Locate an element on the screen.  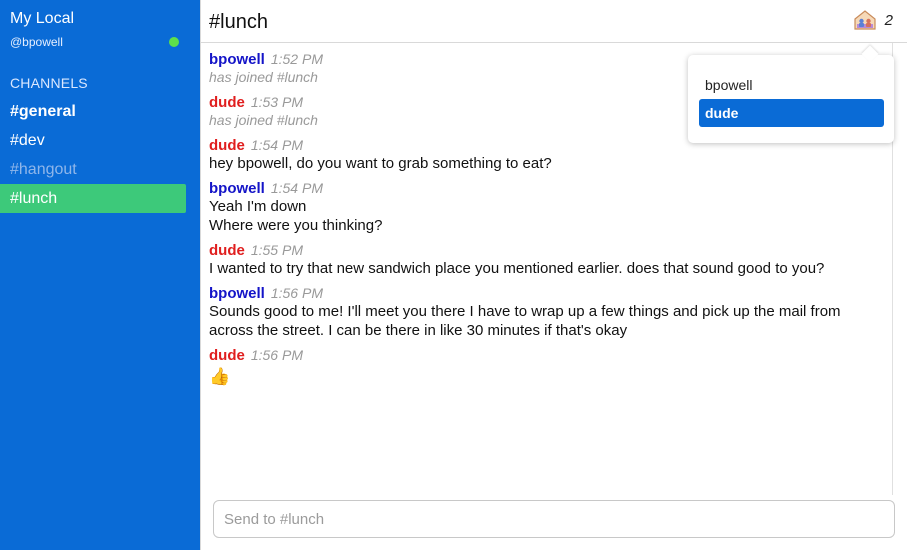
online-status-indicator is located at coordinates (174, 42).